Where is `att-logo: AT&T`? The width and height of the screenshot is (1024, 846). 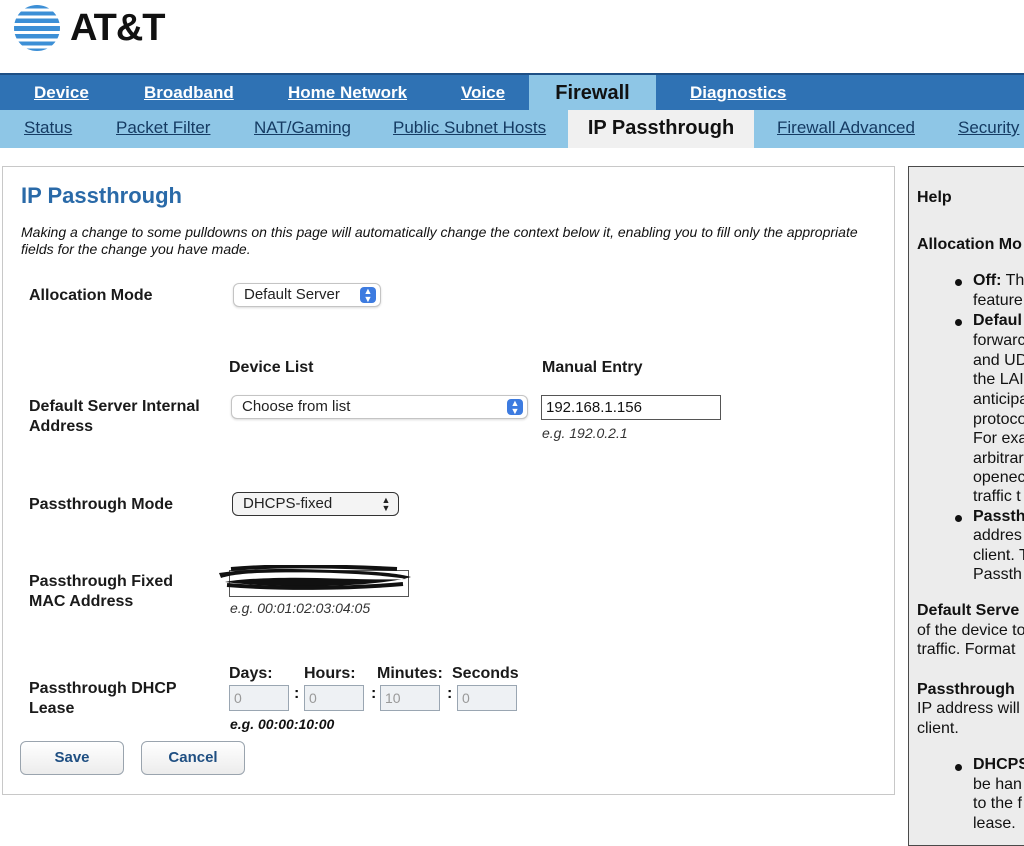 att-logo: AT&T is located at coordinates (88, 28).